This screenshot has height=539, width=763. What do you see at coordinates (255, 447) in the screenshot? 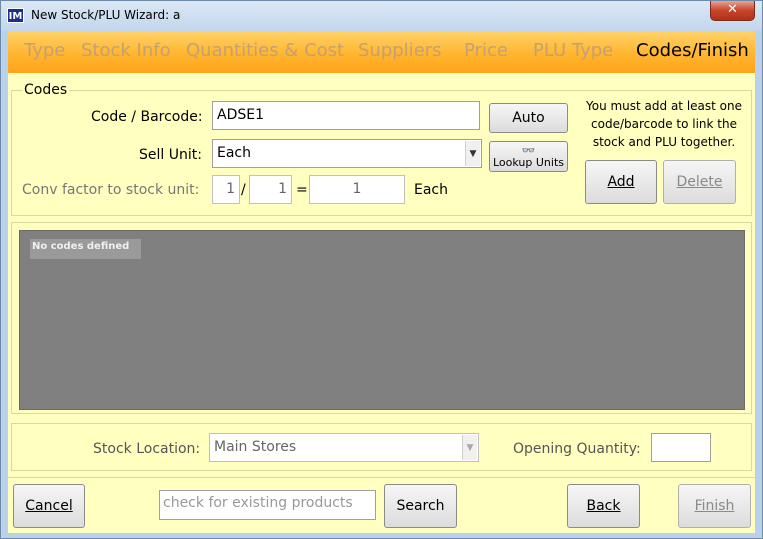
I see `stock-location-value: Main Stores` at bounding box center [255, 447].